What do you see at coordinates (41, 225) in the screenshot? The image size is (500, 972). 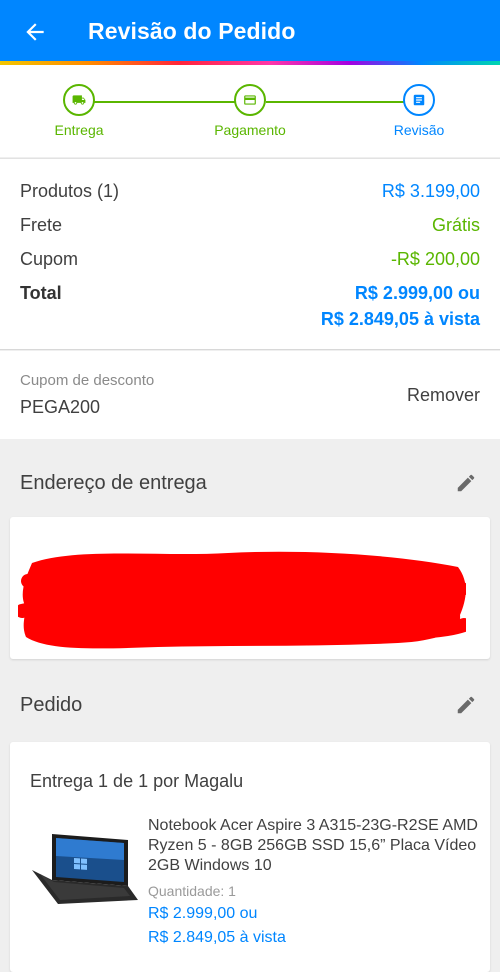 I see `shipping-label: Frete` at bounding box center [41, 225].